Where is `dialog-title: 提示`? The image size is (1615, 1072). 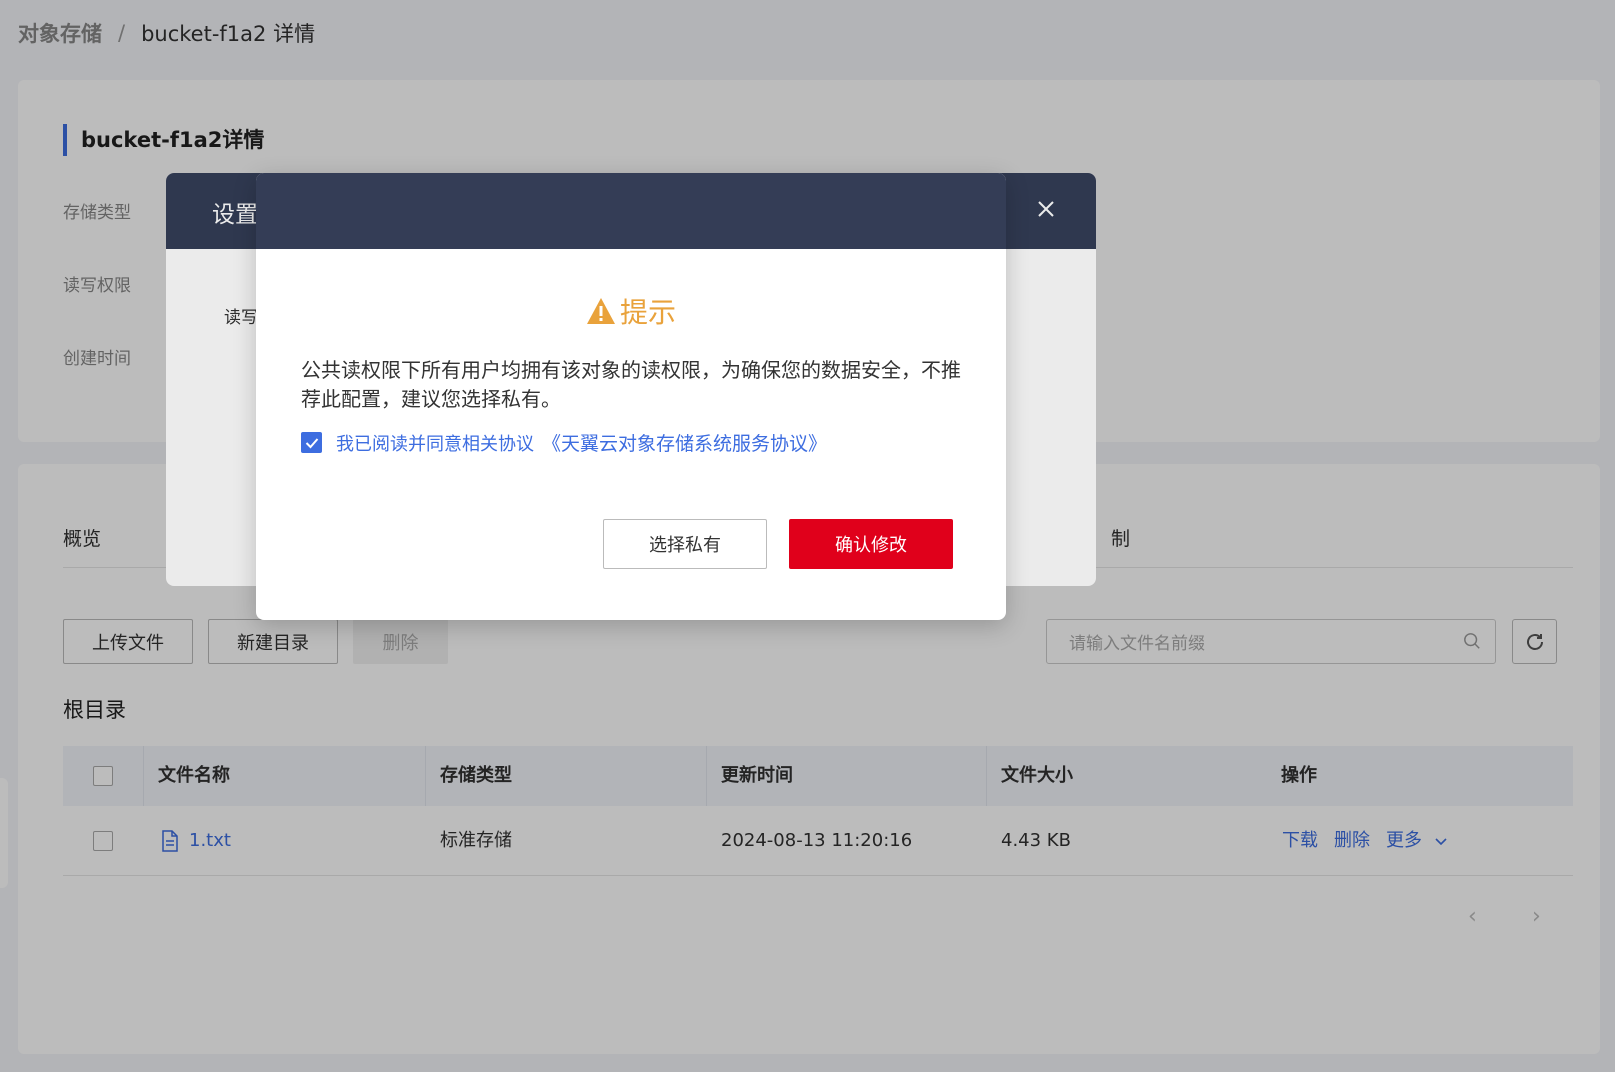
dialog-title: 提示 is located at coordinates (631, 311).